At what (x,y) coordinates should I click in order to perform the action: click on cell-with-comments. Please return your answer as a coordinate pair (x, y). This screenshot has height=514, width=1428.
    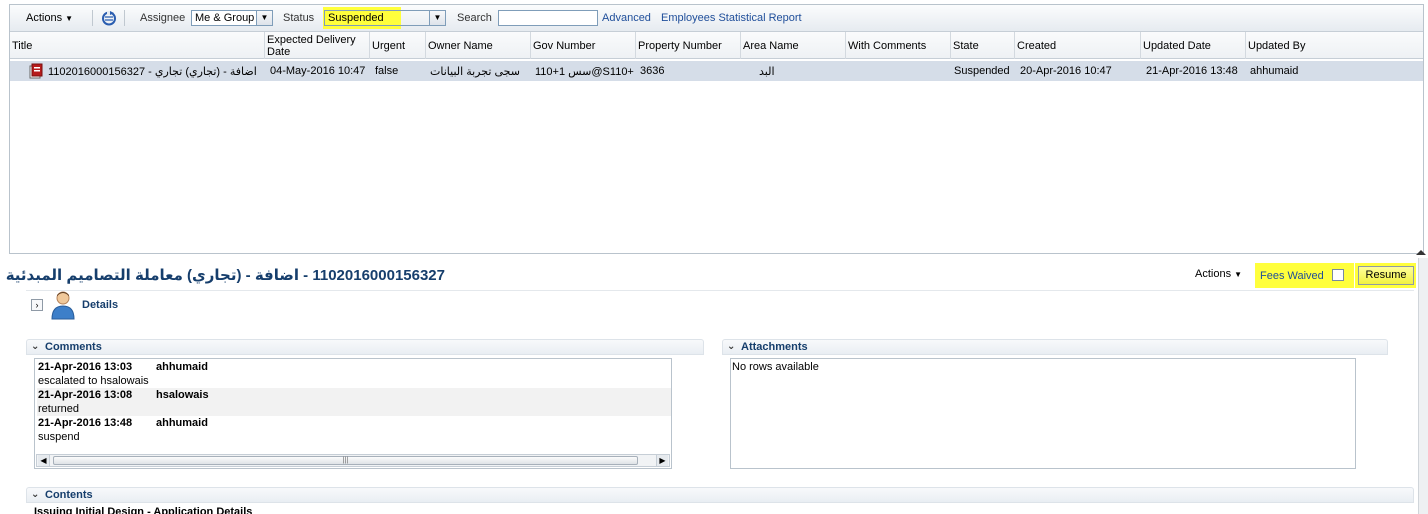
    Looking at the image, I should click on (900, 71).